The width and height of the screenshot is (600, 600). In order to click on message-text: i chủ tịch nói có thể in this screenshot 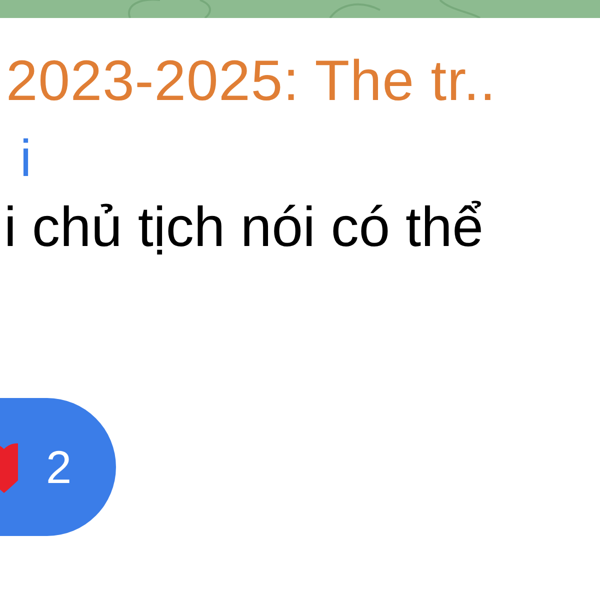, I will do `click(244, 226)`.